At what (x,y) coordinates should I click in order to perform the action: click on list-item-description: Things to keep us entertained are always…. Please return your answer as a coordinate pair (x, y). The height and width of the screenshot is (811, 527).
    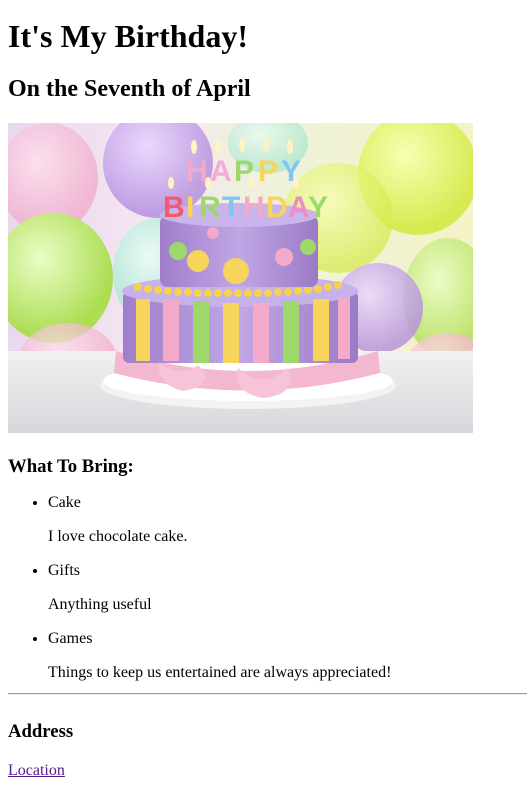
    Looking at the image, I should click on (220, 672).